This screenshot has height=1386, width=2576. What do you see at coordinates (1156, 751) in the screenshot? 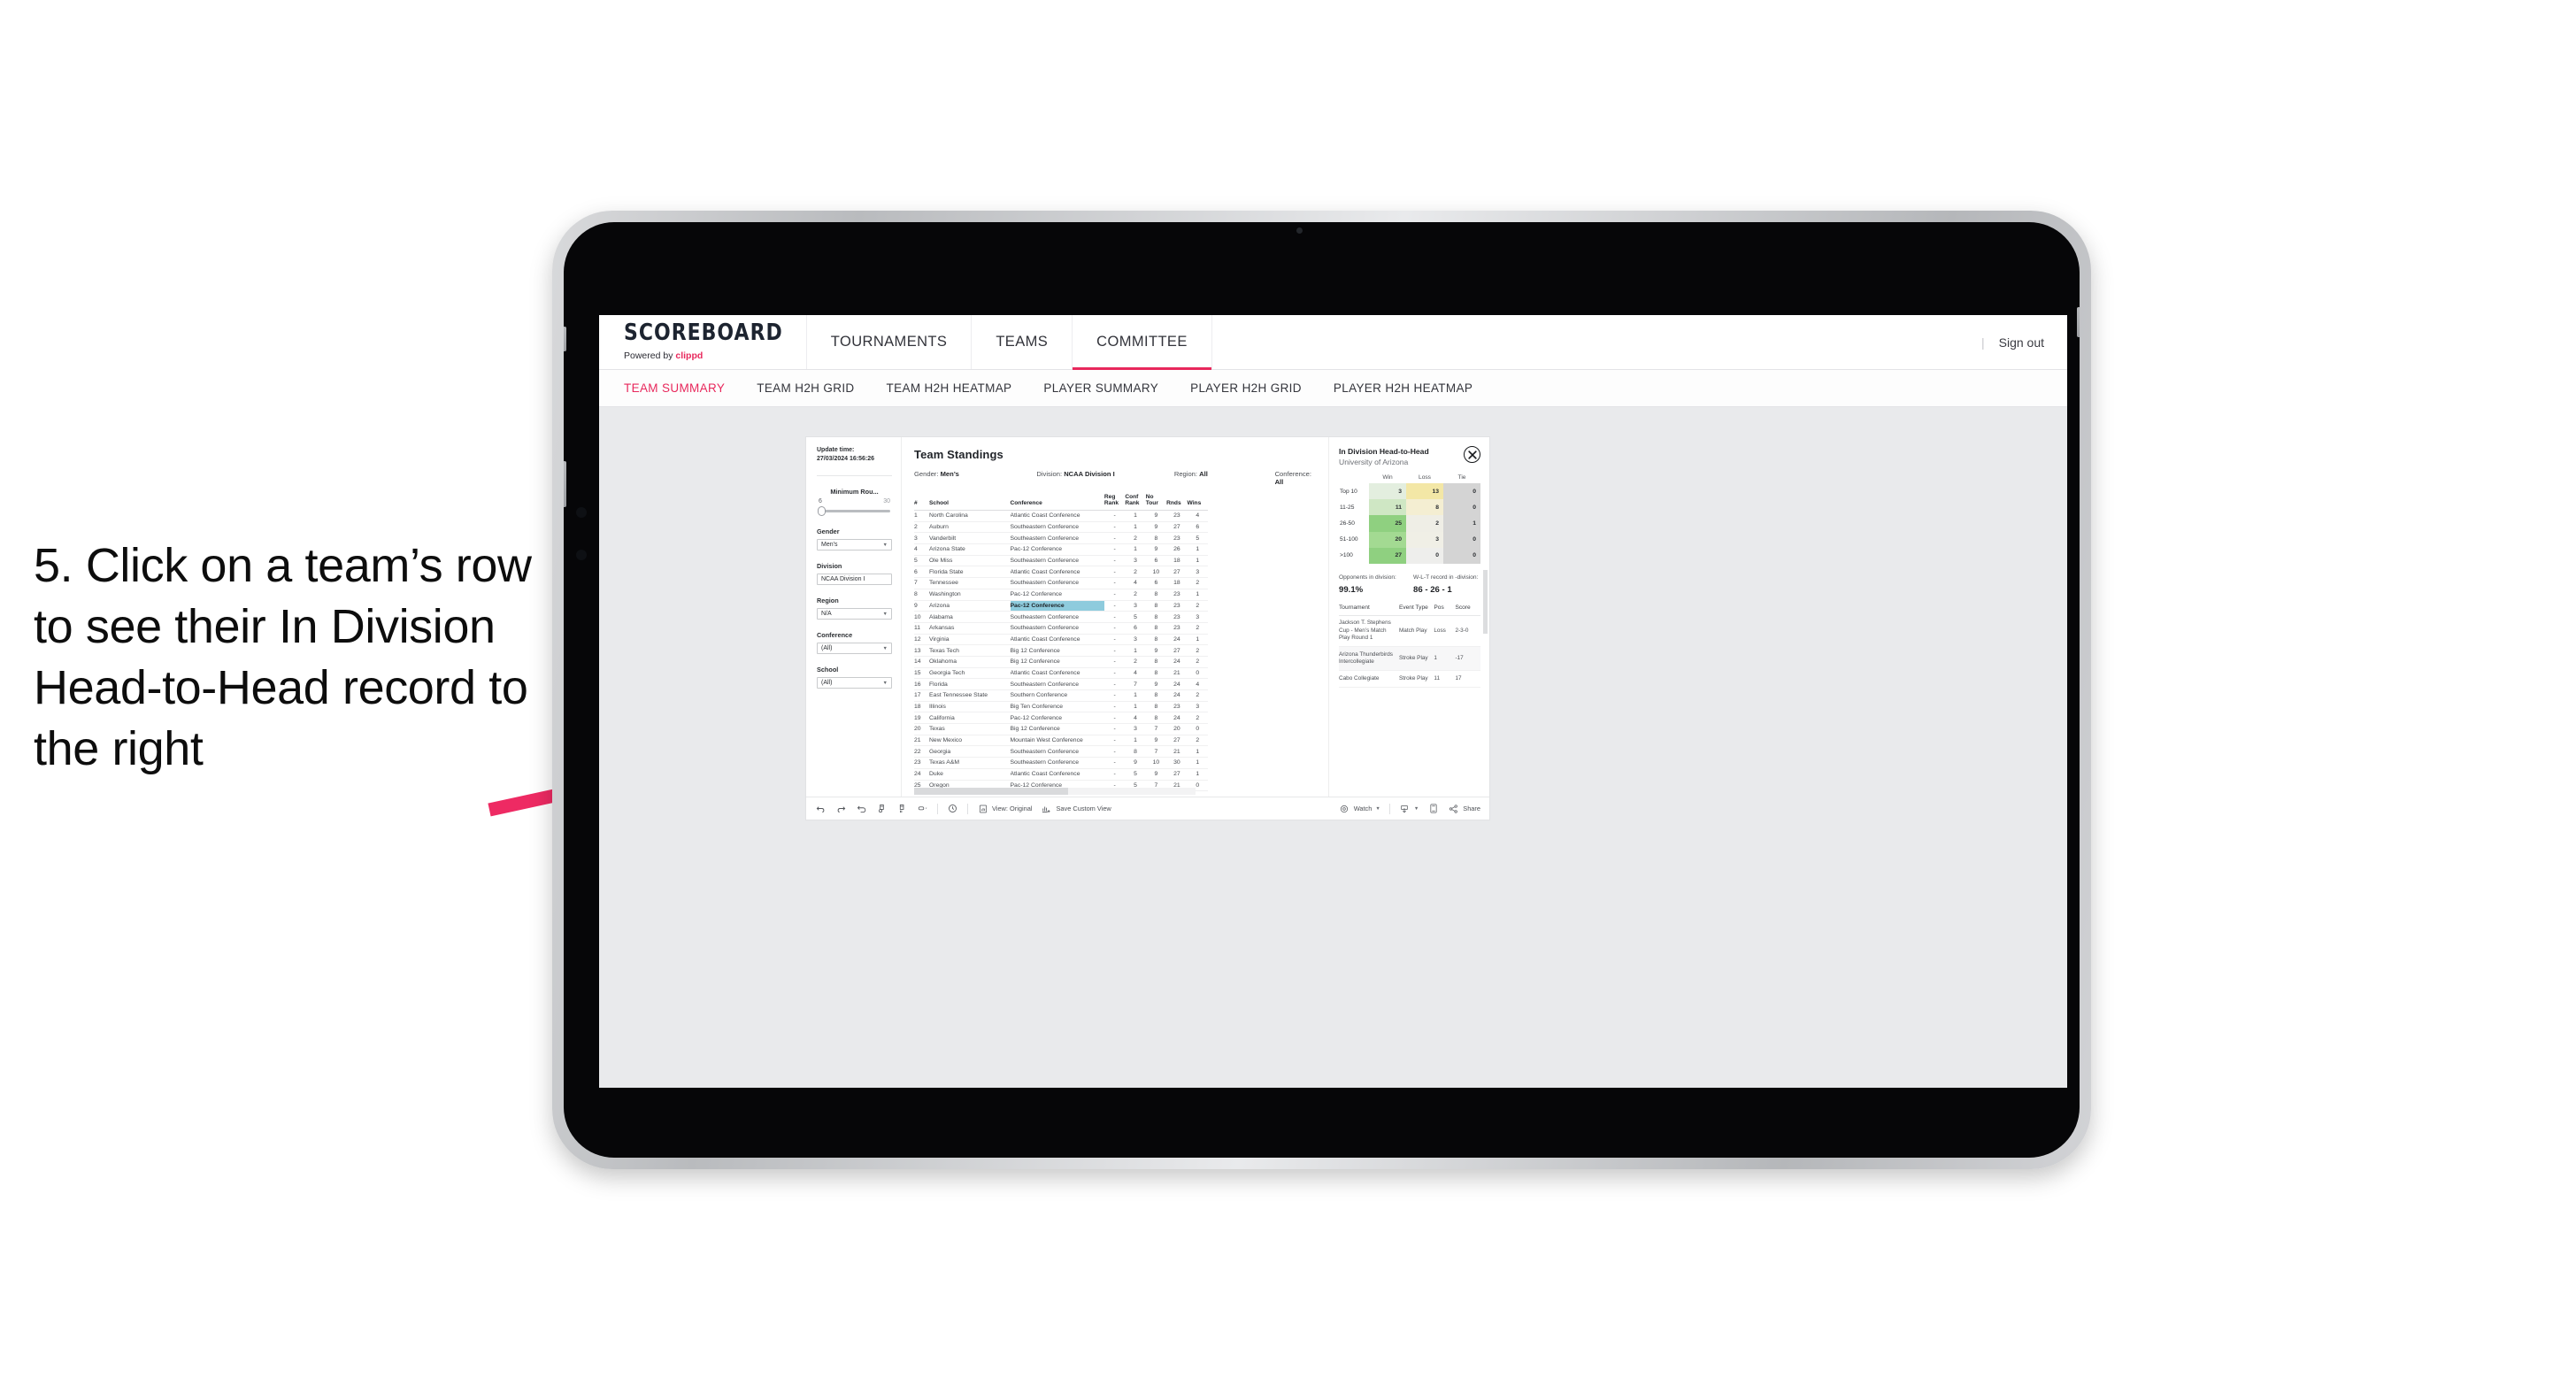
I see `cell-nt: 7` at bounding box center [1156, 751].